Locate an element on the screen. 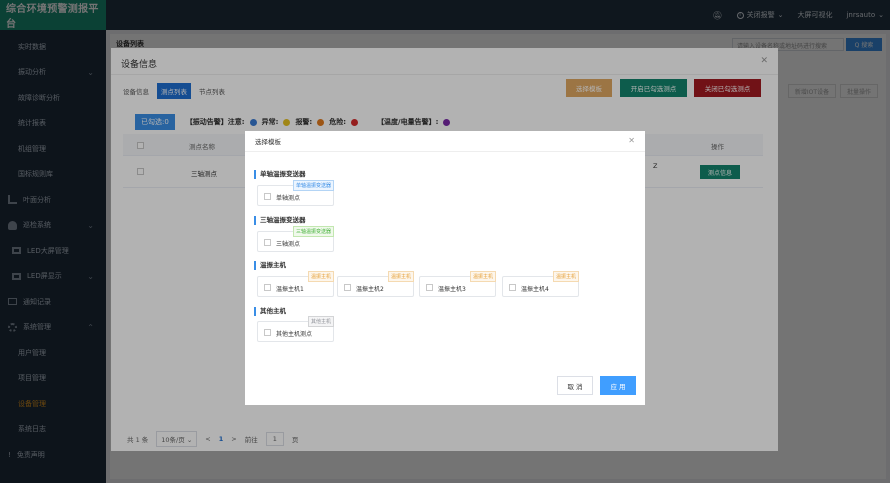 The image size is (890, 483). group-title: 三轴温振变送器 is located at coordinates (280, 220).